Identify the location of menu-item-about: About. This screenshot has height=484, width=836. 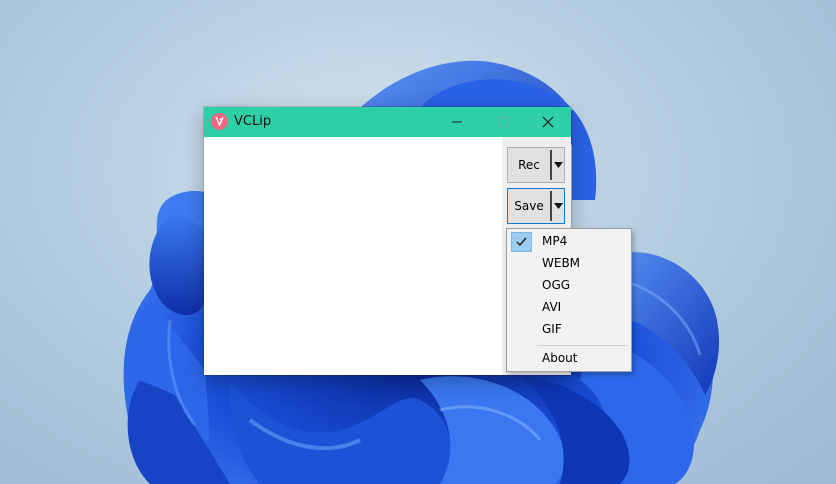
(569, 359).